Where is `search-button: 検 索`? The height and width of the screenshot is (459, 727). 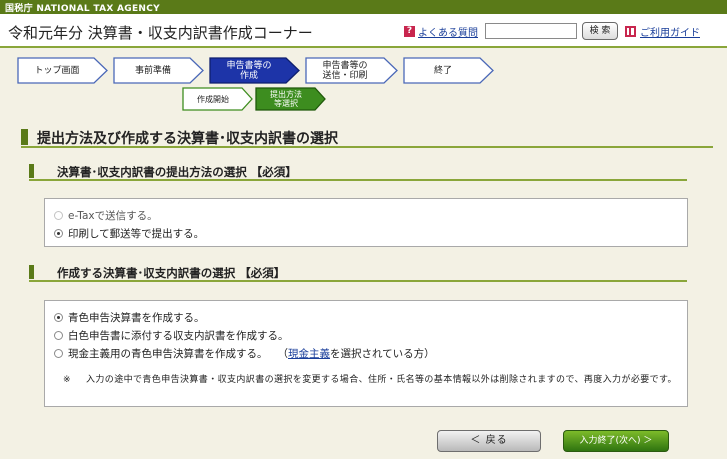 search-button: 検 索 is located at coordinates (600, 31).